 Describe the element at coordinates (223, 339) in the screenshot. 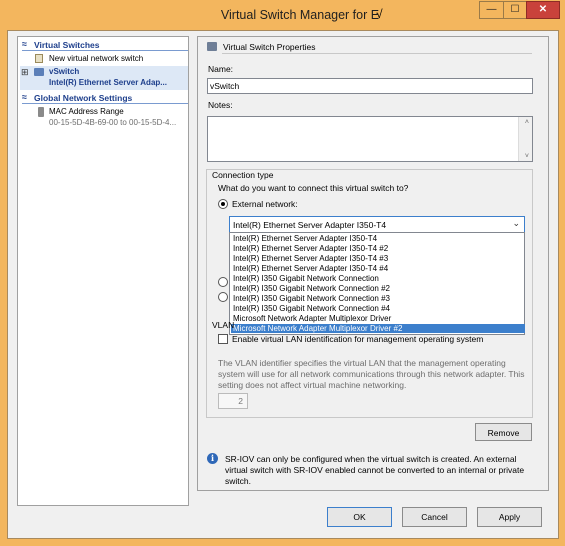

I see `vlan-checkbox` at that location.